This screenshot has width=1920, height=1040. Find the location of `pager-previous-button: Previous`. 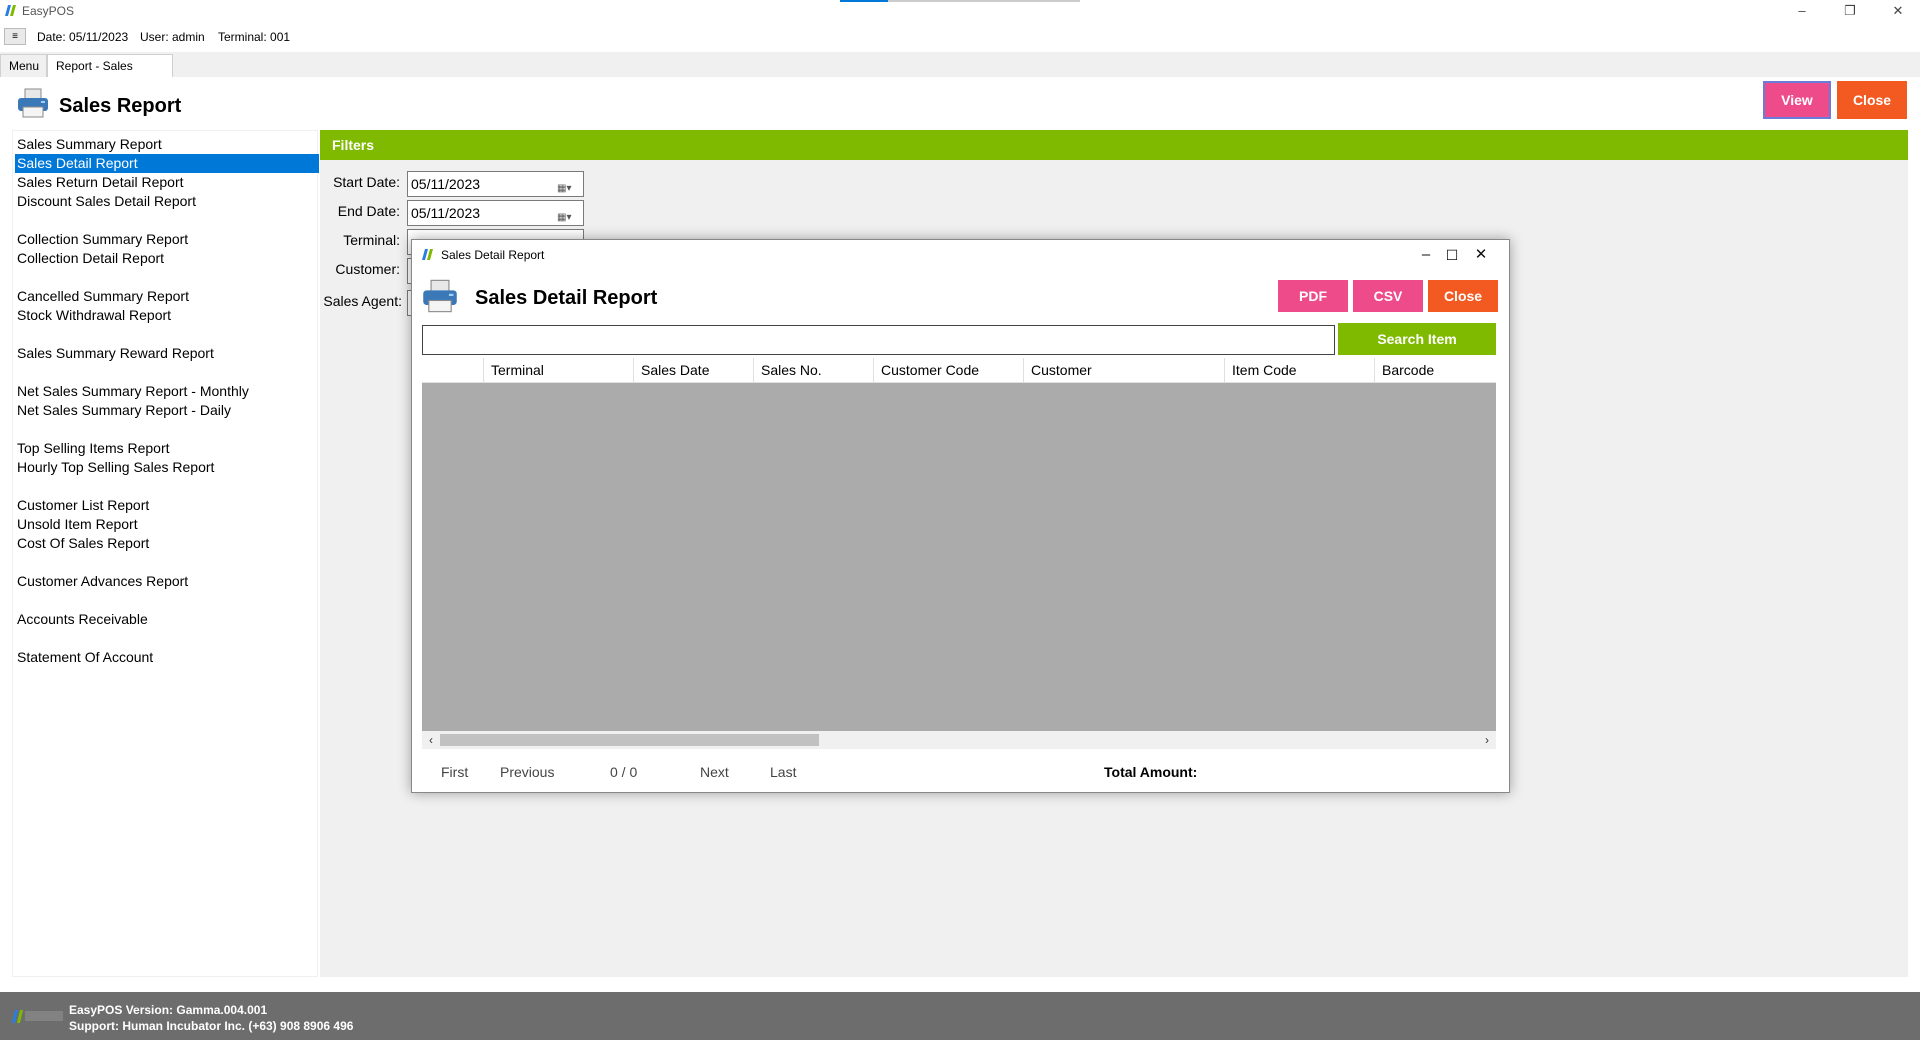

pager-previous-button: Previous is located at coordinates (527, 772).